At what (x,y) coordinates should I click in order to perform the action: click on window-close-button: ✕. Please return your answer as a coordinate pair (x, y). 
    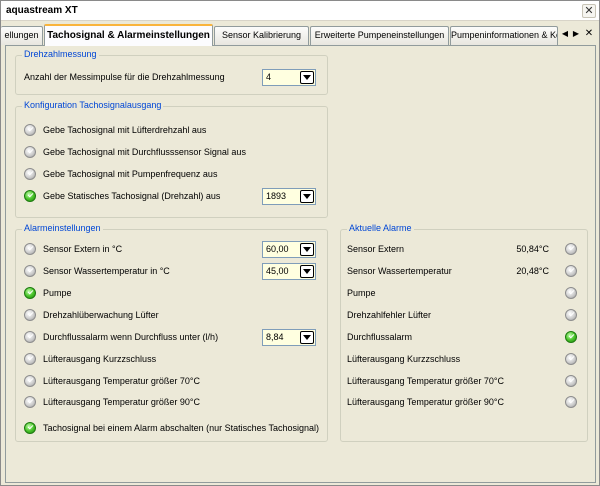
    Looking at the image, I should click on (589, 11).